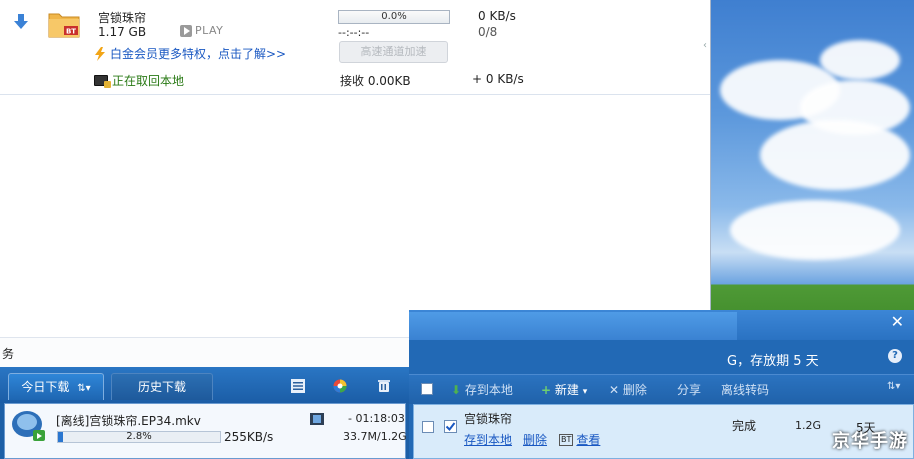  Describe the element at coordinates (148, 81) in the screenshot. I see `retrieve-text: 正在取回本地` at that location.